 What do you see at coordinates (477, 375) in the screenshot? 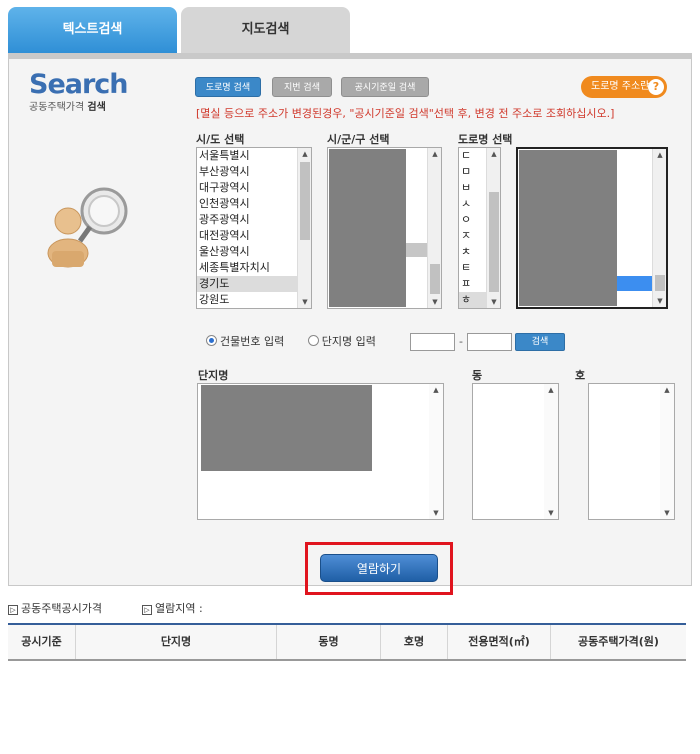
I see `dong-label: 동` at bounding box center [477, 375].